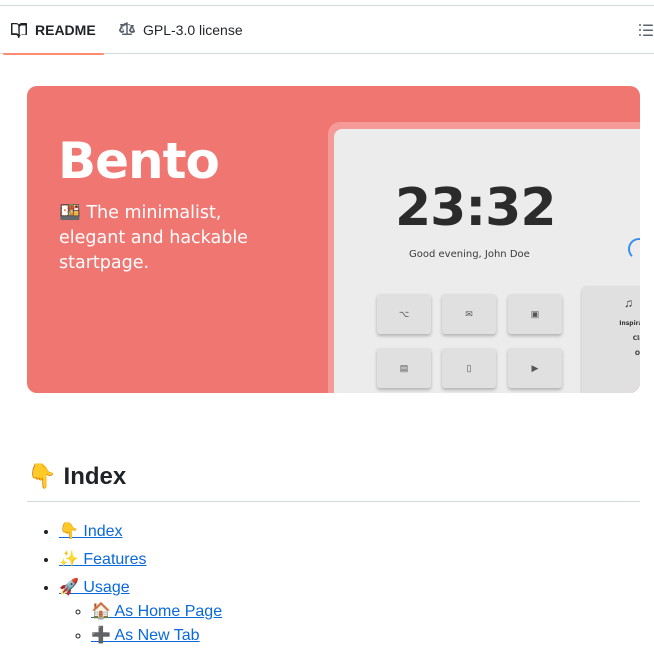  I want to click on tab-readme-label: README, so click(65, 30).